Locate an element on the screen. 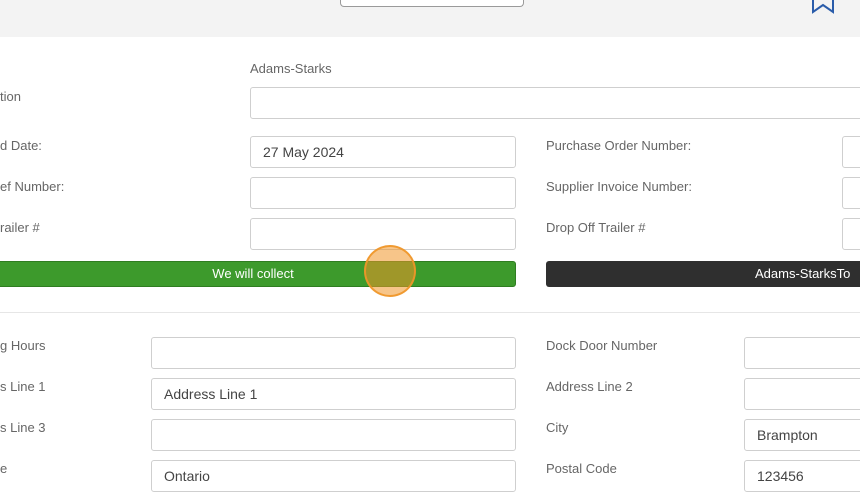 This screenshot has height=492, width=860. supplier-to-button: Adams-StarksTo is located at coordinates (703, 274).